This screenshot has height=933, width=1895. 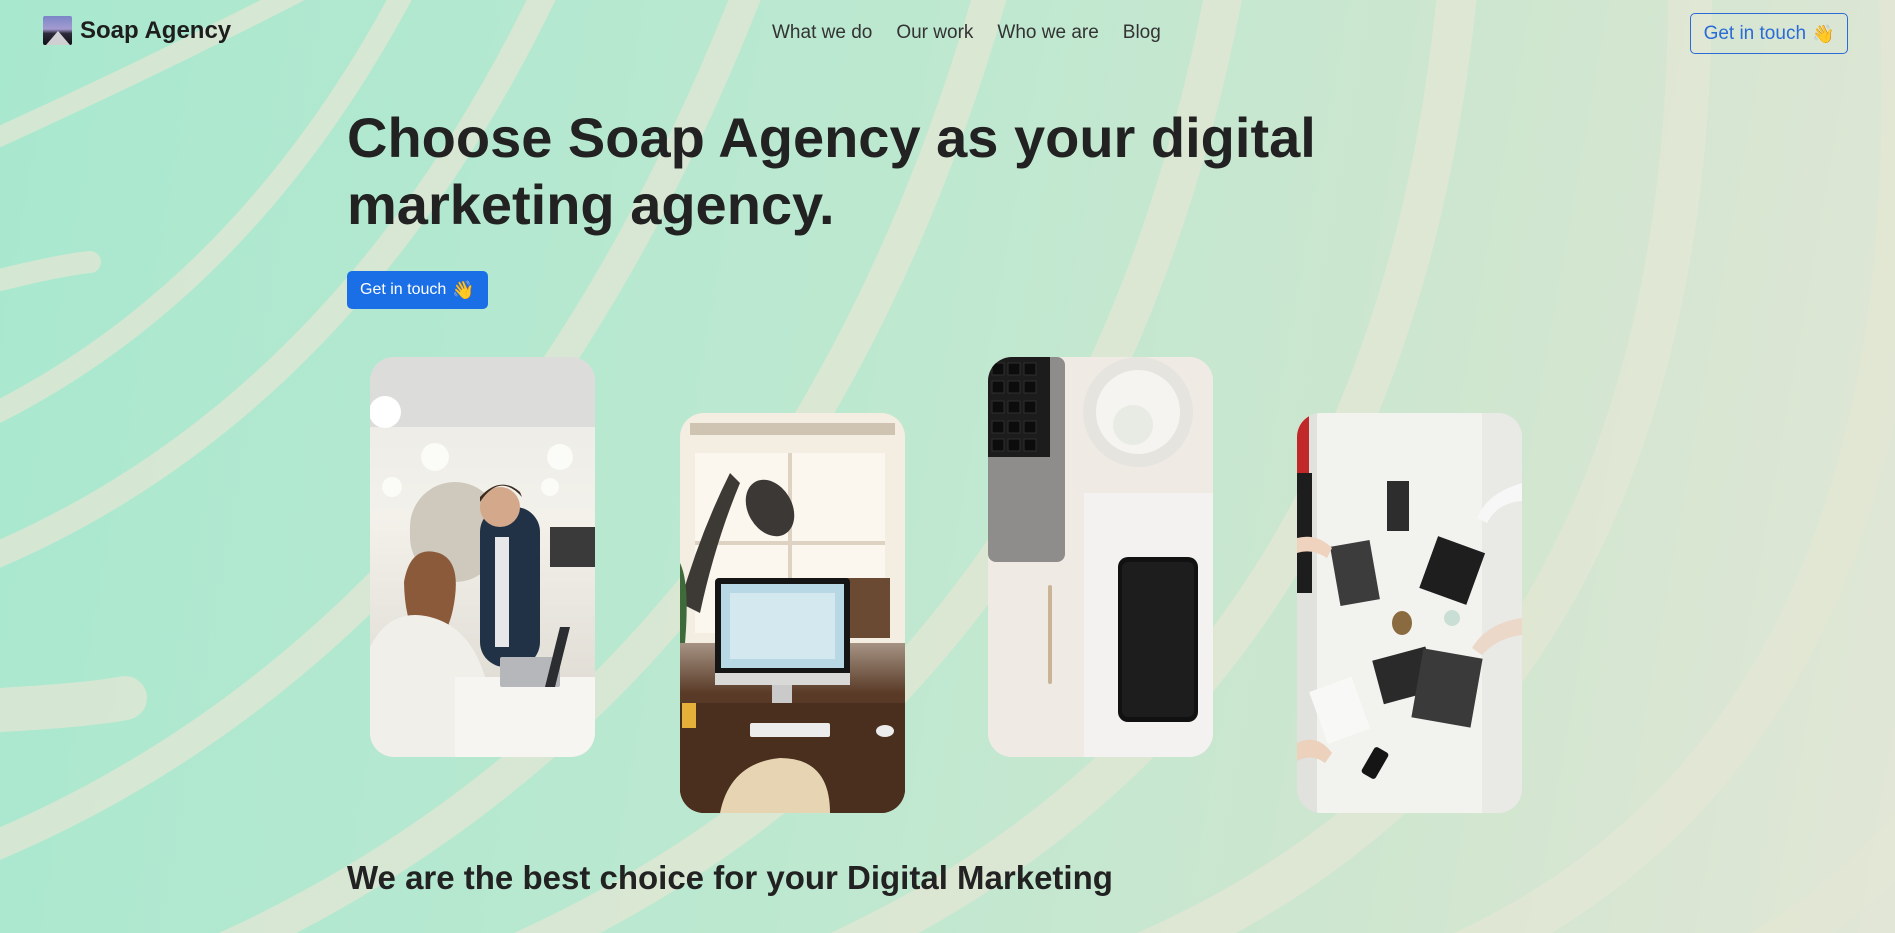 What do you see at coordinates (1100, 557) in the screenshot?
I see `laptop-phone-photo` at bounding box center [1100, 557].